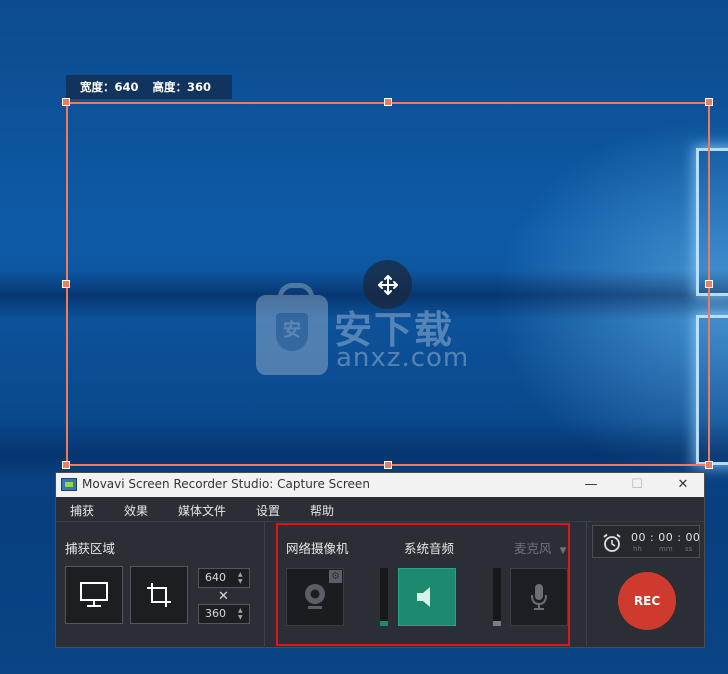  I want to click on timer-panel: 00 : 00 : 00 hh mm ss, so click(646, 541).